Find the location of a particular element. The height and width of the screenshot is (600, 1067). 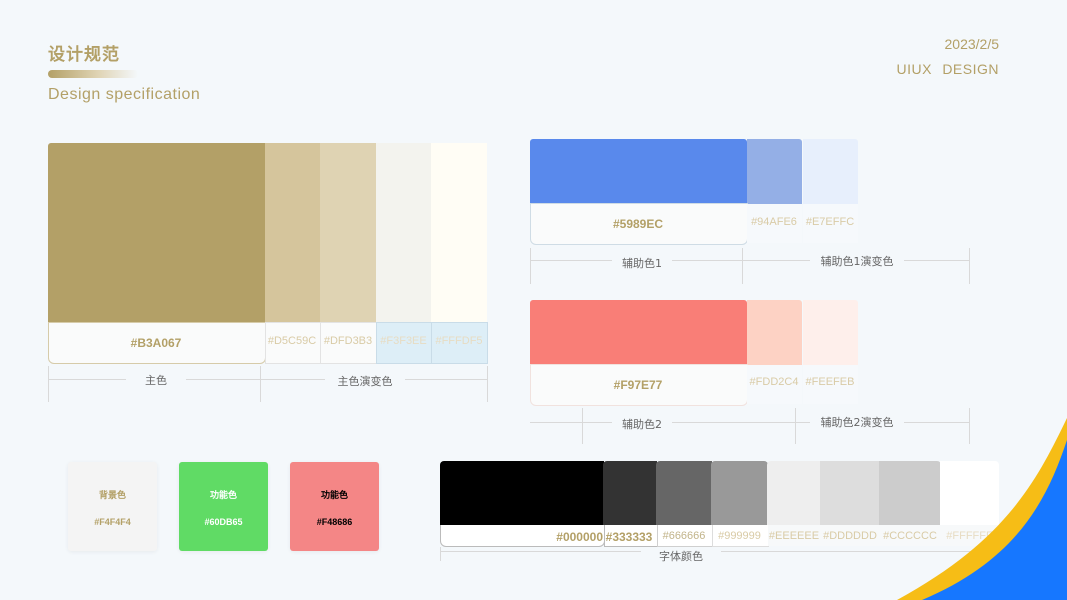

function-color-card-green: 功能色 #60DB65 is located at coordinates (223, 506).